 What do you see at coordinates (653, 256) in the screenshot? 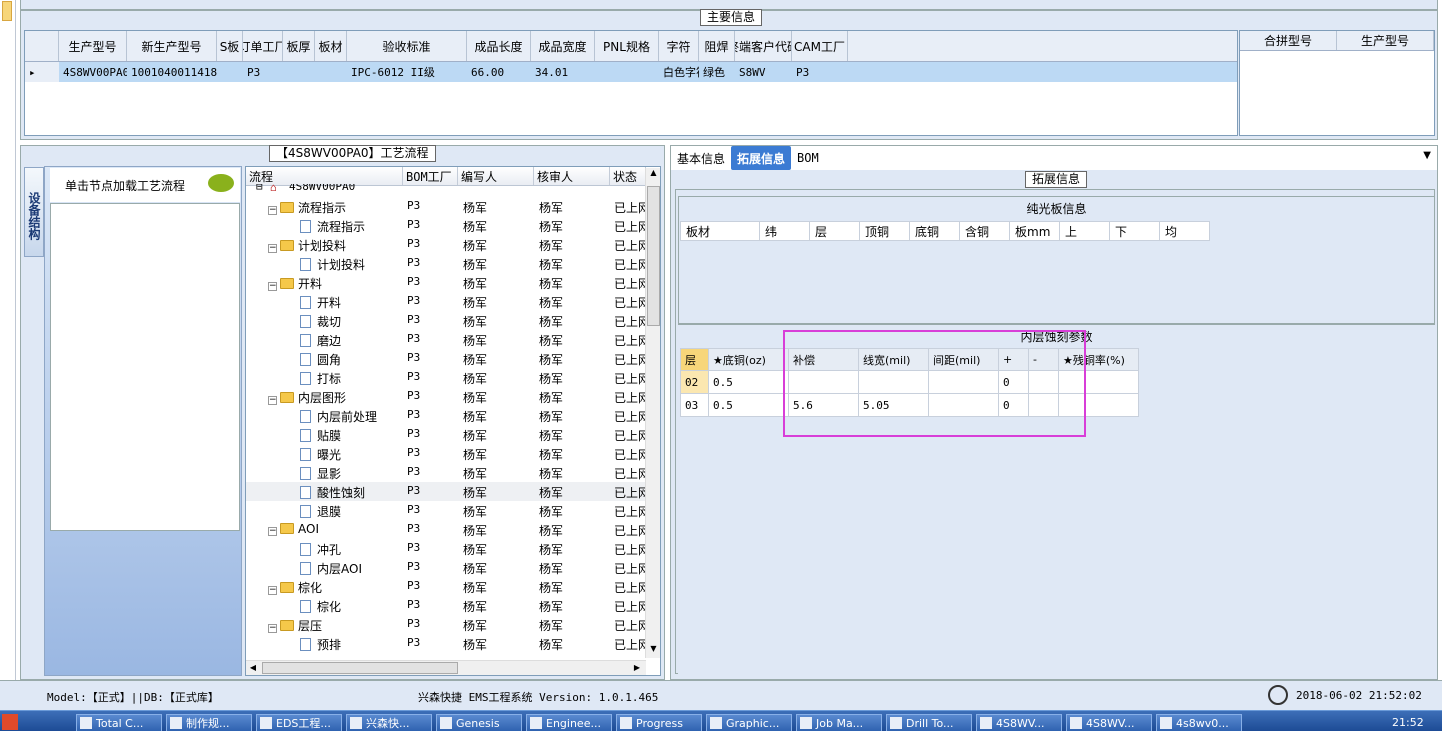
I see `scroll-thumb` at bounding box center [653, 256].